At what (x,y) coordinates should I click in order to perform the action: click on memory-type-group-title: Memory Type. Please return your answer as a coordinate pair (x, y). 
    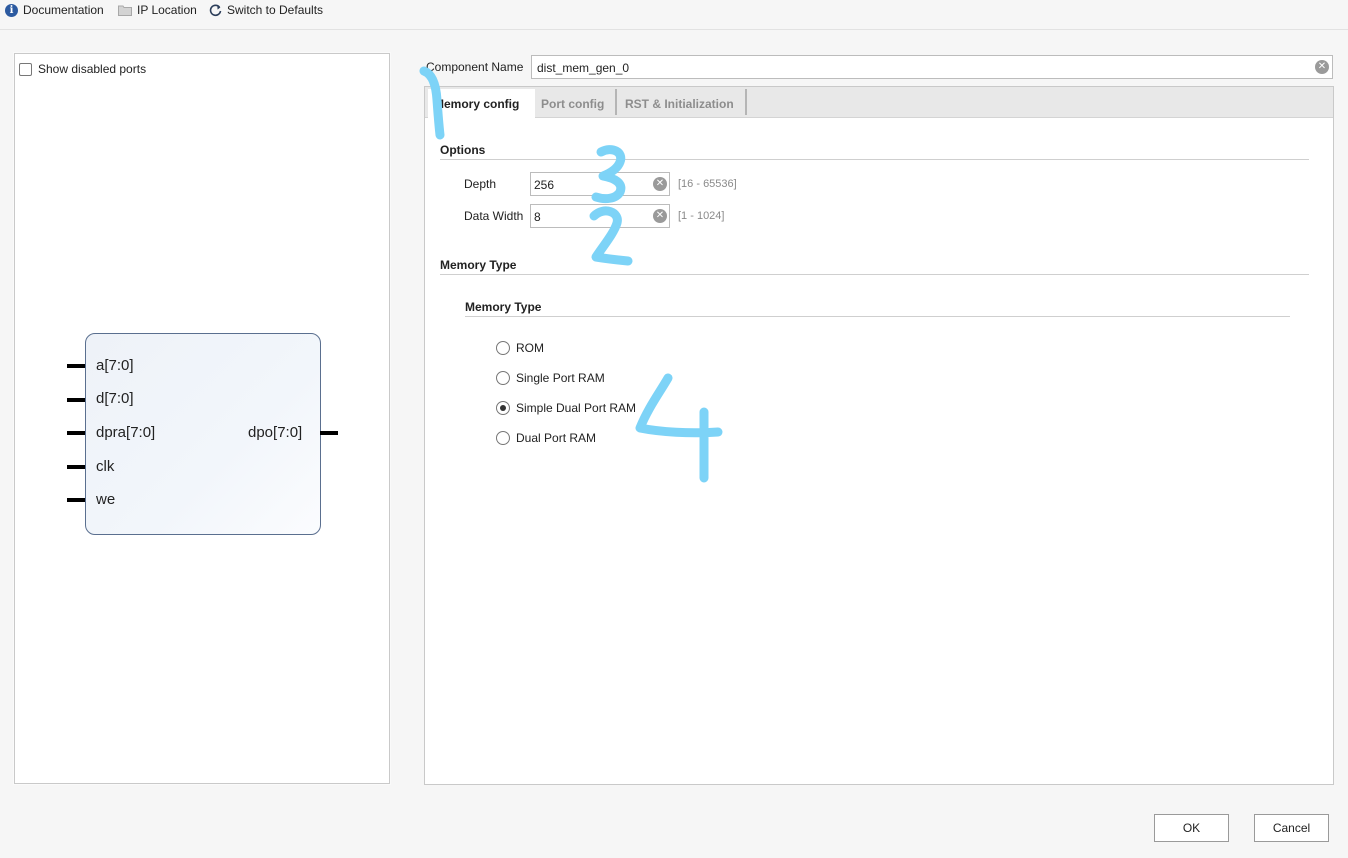
    Looking at the image, I should click on (503, 307).